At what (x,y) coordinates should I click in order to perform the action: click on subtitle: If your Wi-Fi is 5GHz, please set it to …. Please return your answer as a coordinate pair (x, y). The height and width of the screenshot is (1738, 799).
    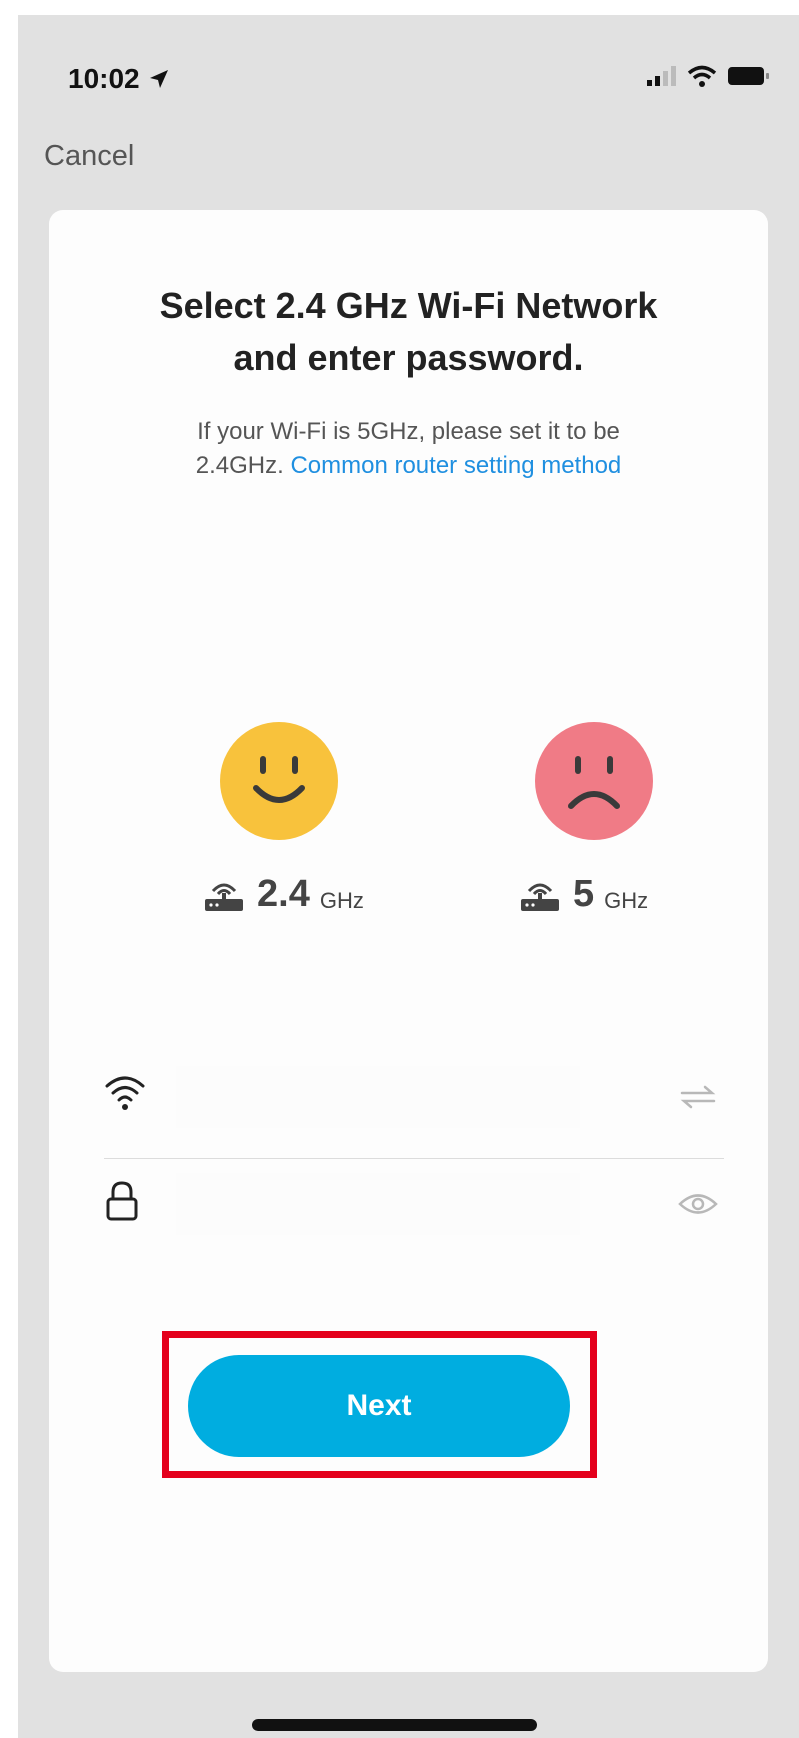
    Looking at the image, I should click on (408, 449).